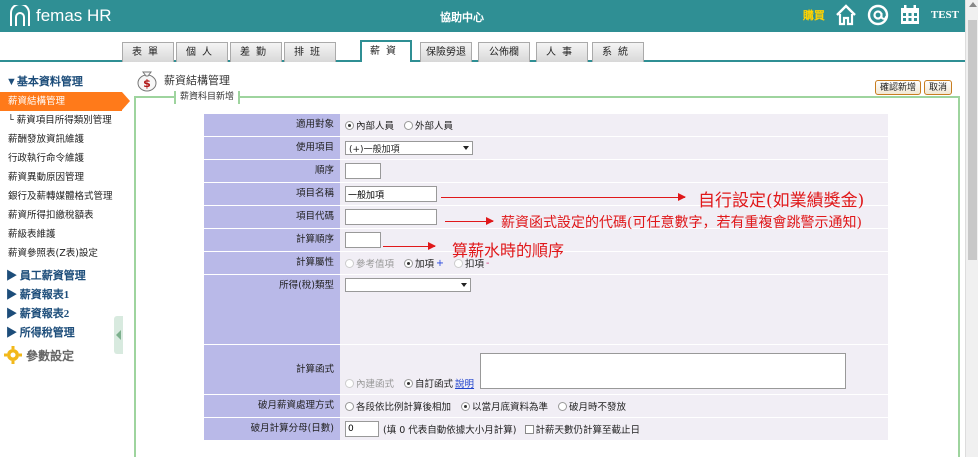 The width and height of the screenshot is (978, 457). Describe the element at coordinates (310, 52) in the screenshot. I see `tab-scheduling: 排班` at that location.